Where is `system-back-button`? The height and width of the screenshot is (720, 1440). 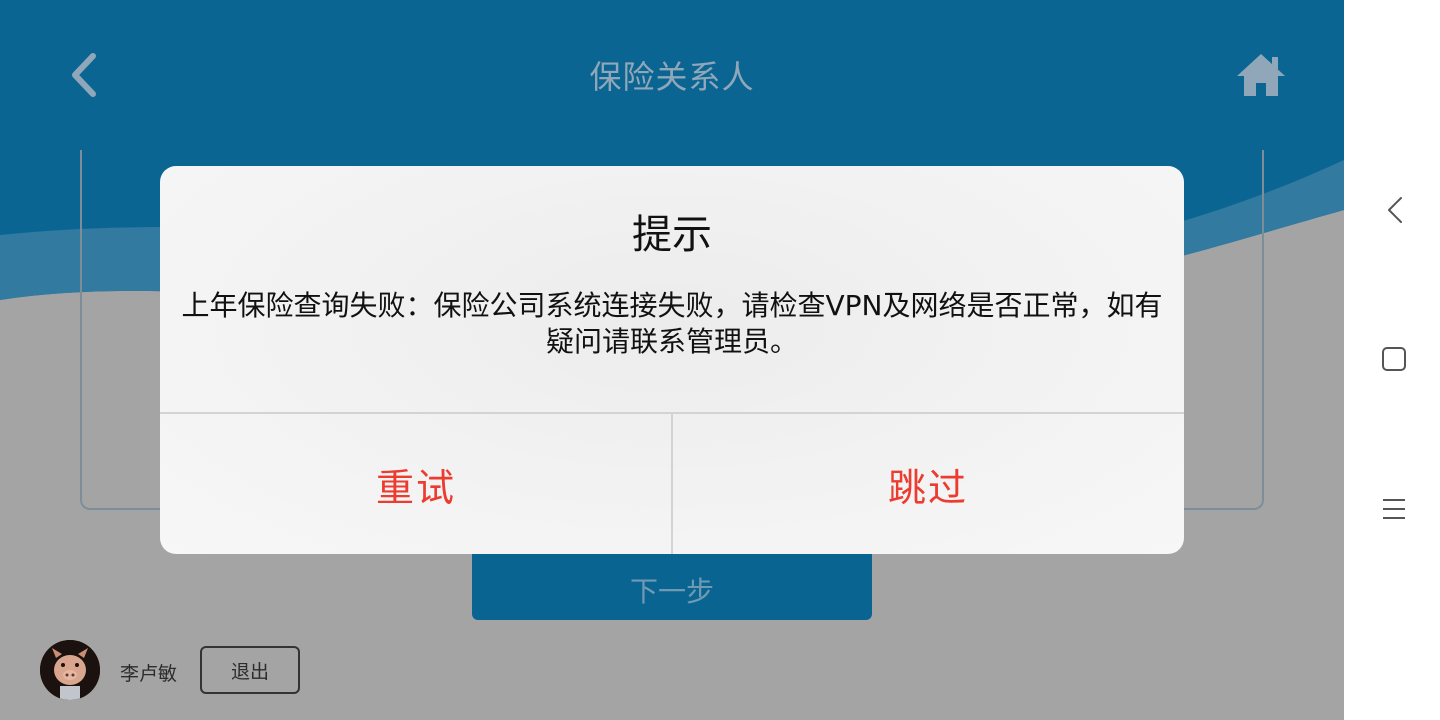 system-back-button is located at coordinates (1395, 210).